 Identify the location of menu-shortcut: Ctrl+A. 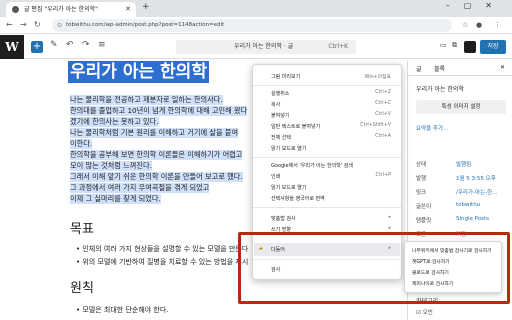
(383, 136).